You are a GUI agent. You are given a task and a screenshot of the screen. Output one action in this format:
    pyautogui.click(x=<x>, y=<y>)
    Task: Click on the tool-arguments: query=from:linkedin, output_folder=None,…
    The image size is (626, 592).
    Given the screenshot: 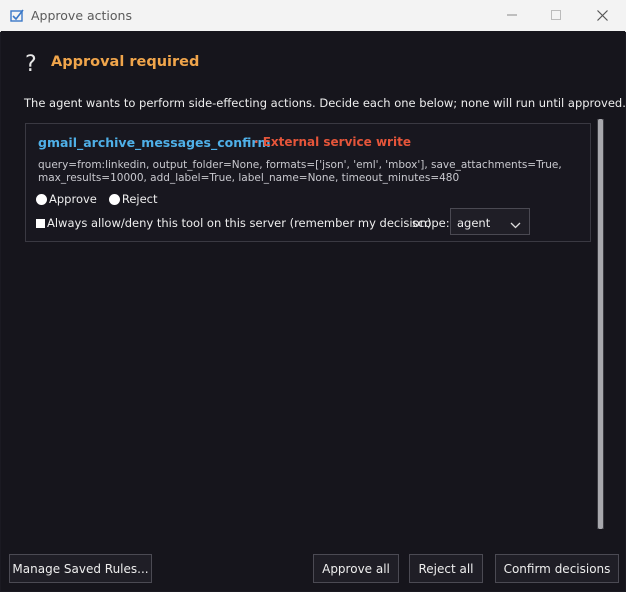 What is the action you would take?
    pyautogui.click(x=308, y=172)
    